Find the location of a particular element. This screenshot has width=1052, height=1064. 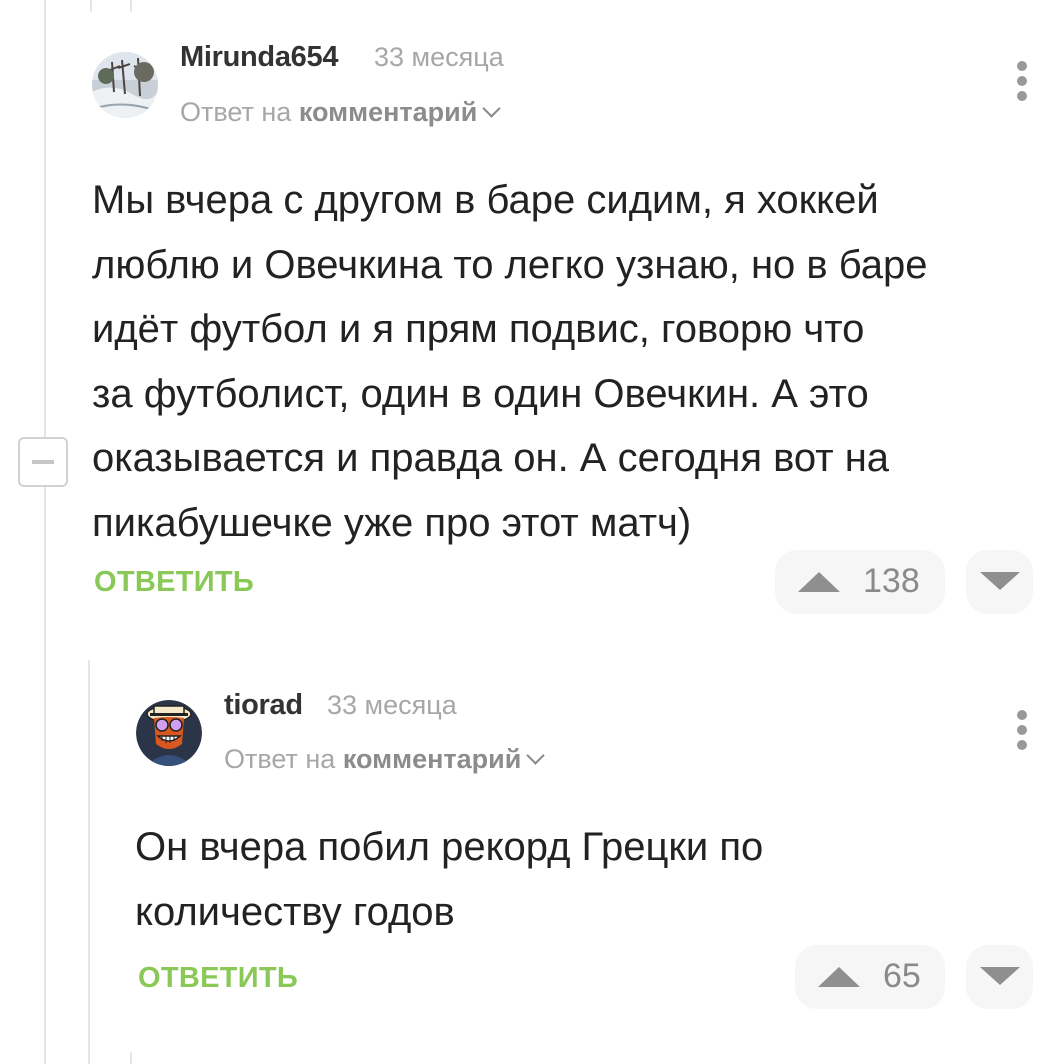

thread-line-inner is located at coordinates (89, 862).